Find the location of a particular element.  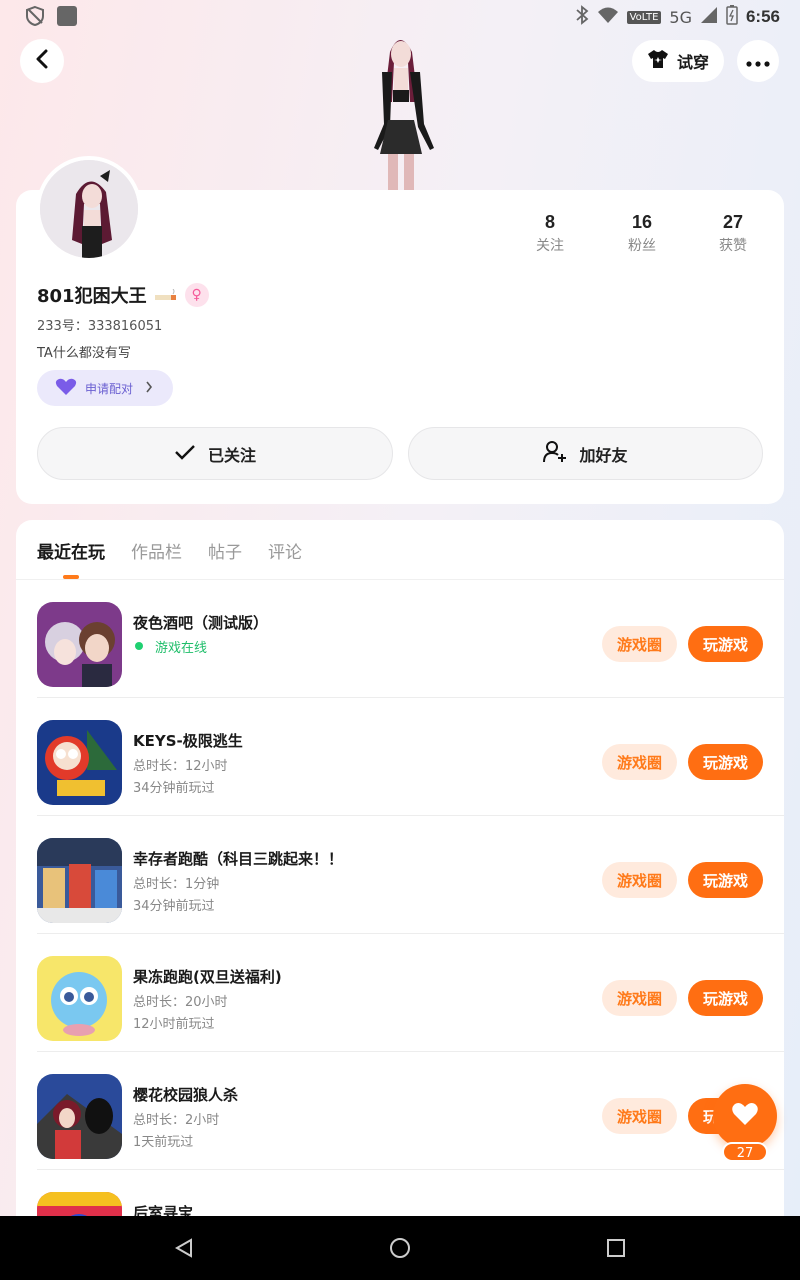

active-tab-indicator is located at coordinates (71, 577).